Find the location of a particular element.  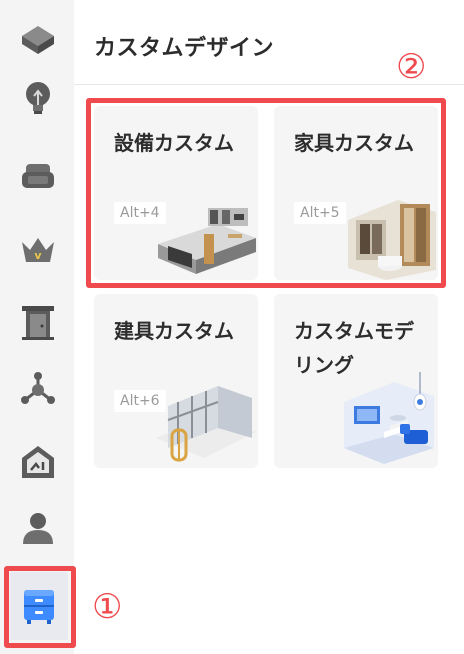

sidebar-item-cube is located at coordinates (38, 40).